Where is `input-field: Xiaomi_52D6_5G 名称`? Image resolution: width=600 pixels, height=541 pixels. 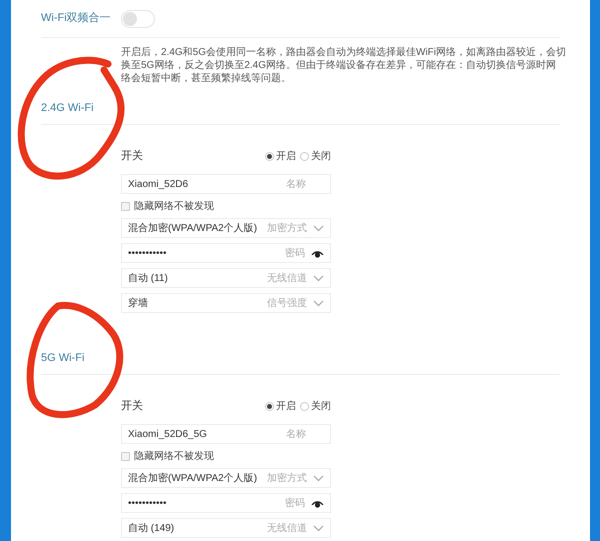 input-field: Xiaomi_52D6_5G 名称 is located at coordinates (226, 434).